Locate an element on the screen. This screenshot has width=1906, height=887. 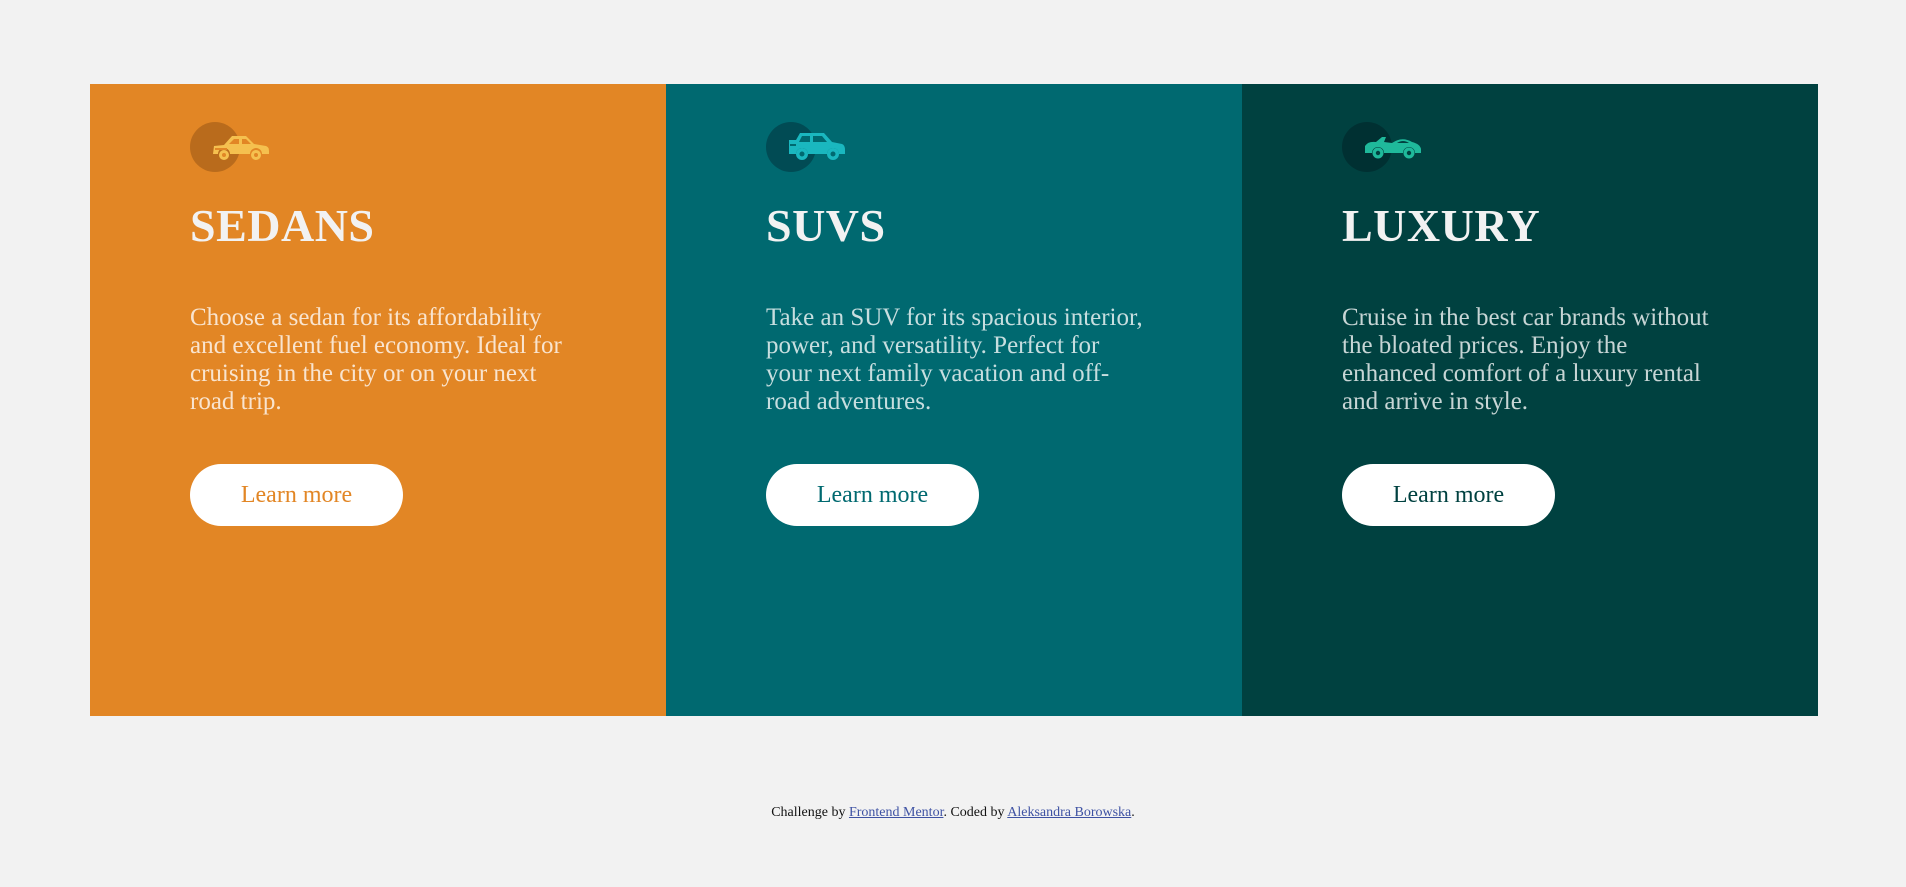
frontend-mentor-link: Frontend Mentor is located at coordinates (896, 812).